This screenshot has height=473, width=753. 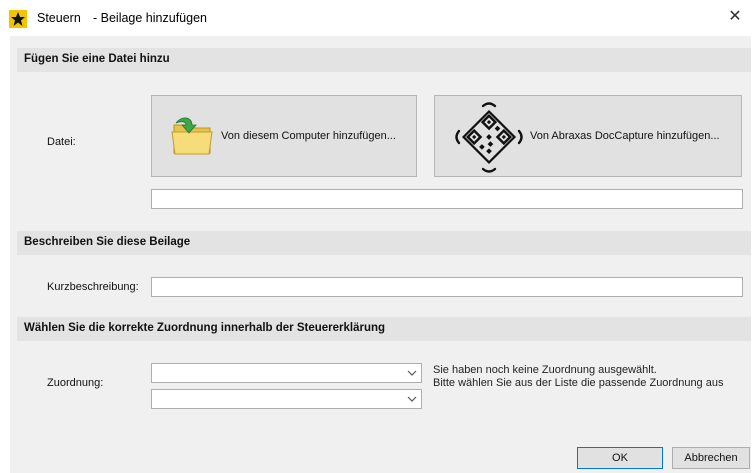 What do you see at coordinates (447, 287) in the screenshot?
I see `short-description-input` at bounding box center [447, 287].